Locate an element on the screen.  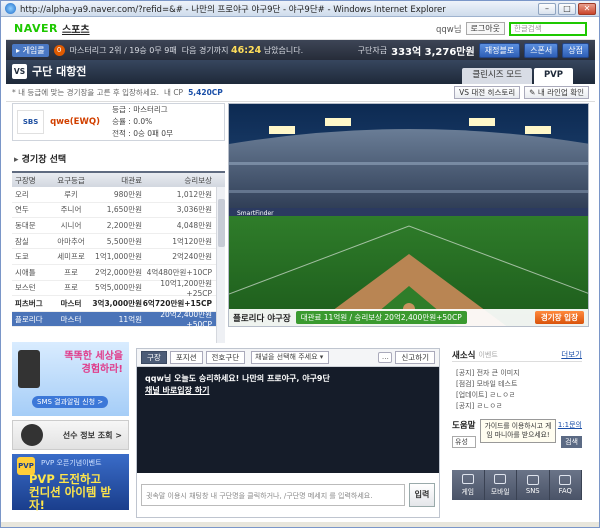
cell-reward: 4억480만원+10CP is located at coordinates (179, 272).